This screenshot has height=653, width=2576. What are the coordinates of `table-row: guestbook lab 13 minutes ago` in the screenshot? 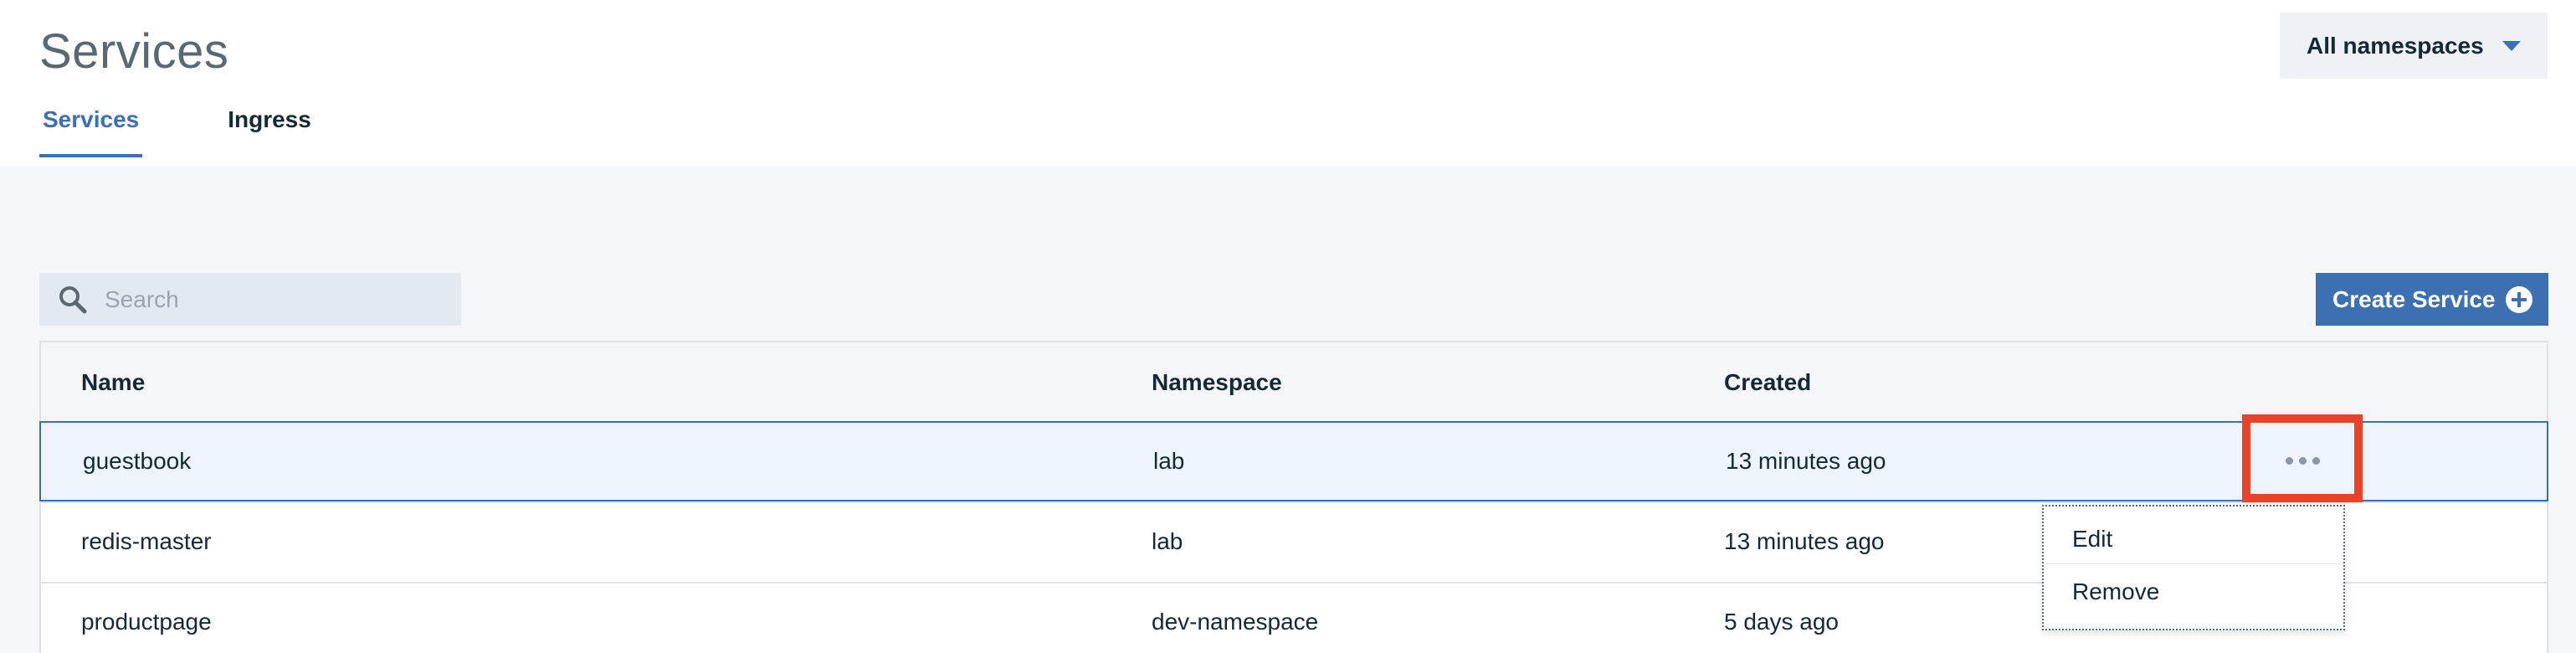 It's located at (1293, 461).